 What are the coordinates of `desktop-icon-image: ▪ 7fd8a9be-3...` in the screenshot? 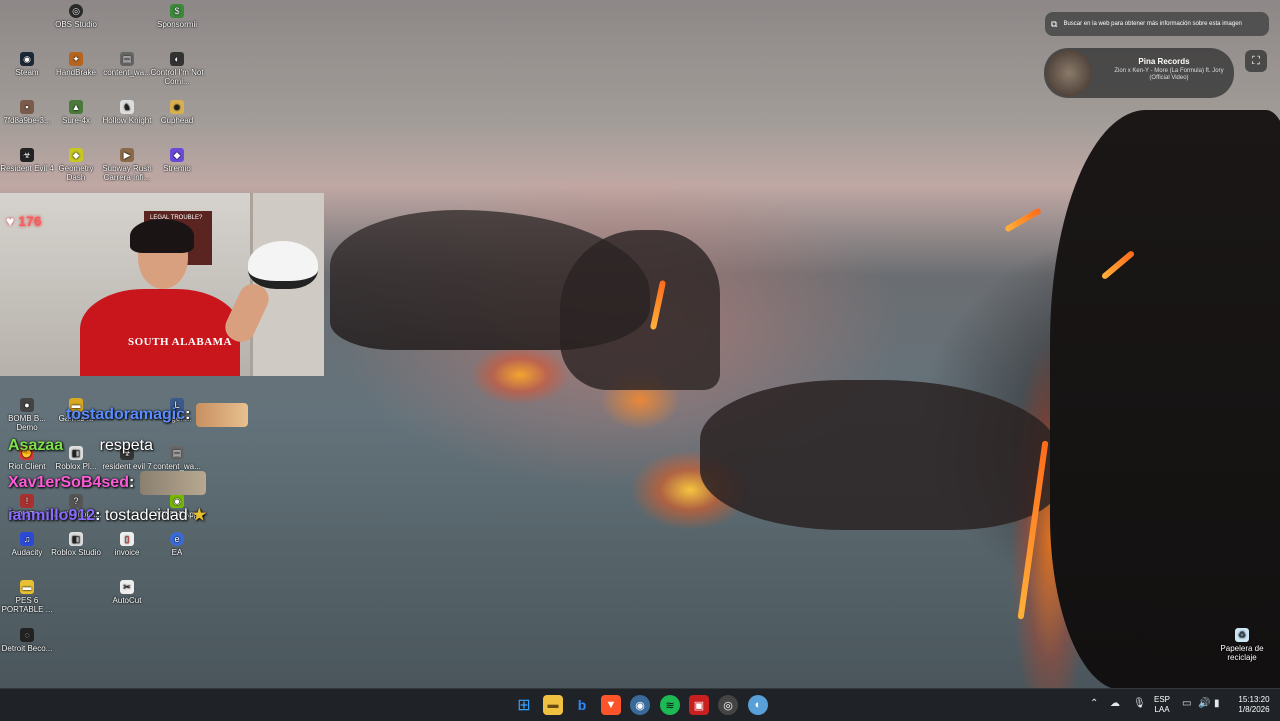 It's located at (27, 112).